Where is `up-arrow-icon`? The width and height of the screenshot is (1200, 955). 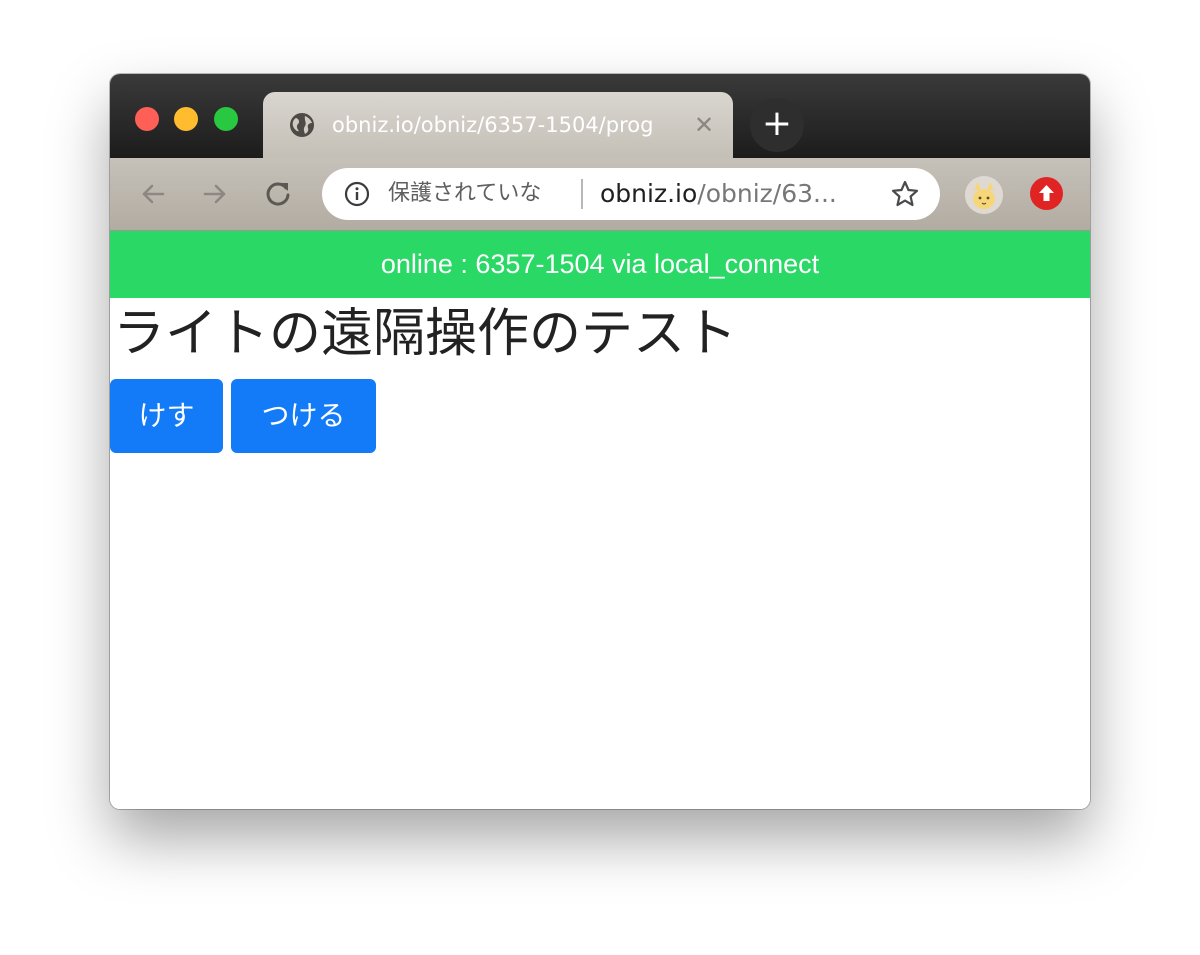
up-arrow-icon is located at coordinates (1046, 193).